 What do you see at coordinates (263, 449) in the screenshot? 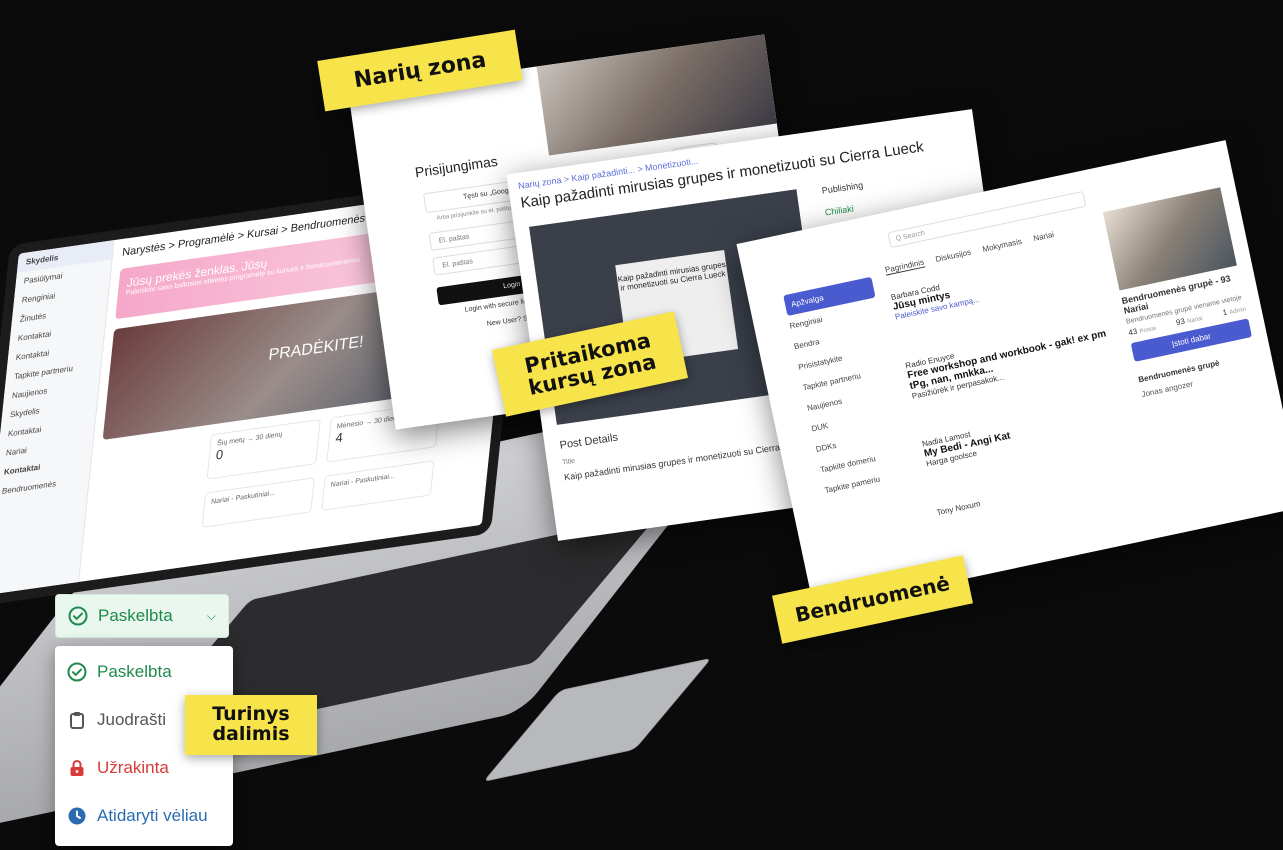
I see `stat-card: Šių metų → 30 dienų 0` at bounding box center [263, 449].